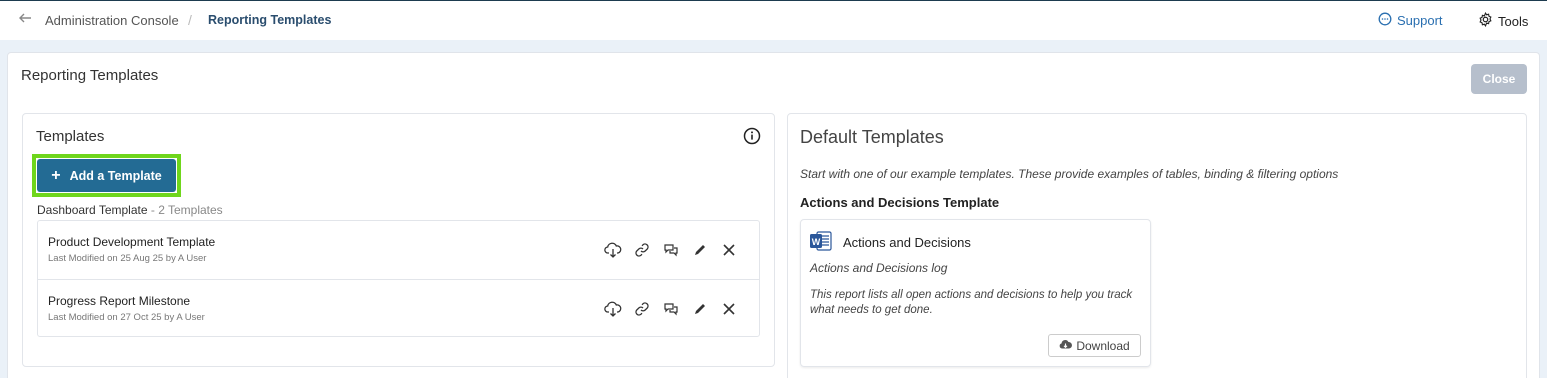 This screenshot has width=1547, height=378. Describe the element at coordinates (1066, 346) in the screenshot. I see `cloud-download-icon` at that location.